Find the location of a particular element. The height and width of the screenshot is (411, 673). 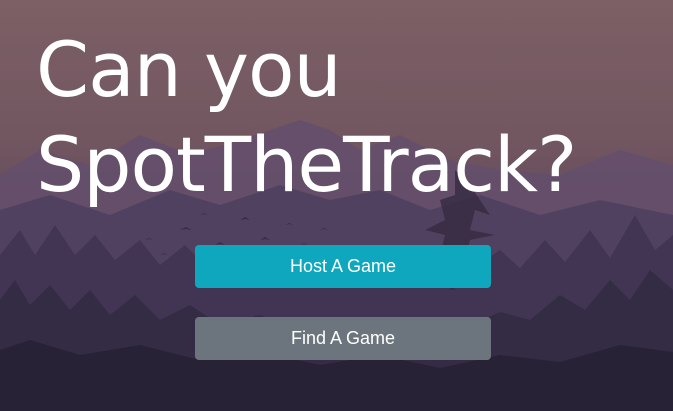

host-game-button: Host A Game is located at coordinates (343, 266).